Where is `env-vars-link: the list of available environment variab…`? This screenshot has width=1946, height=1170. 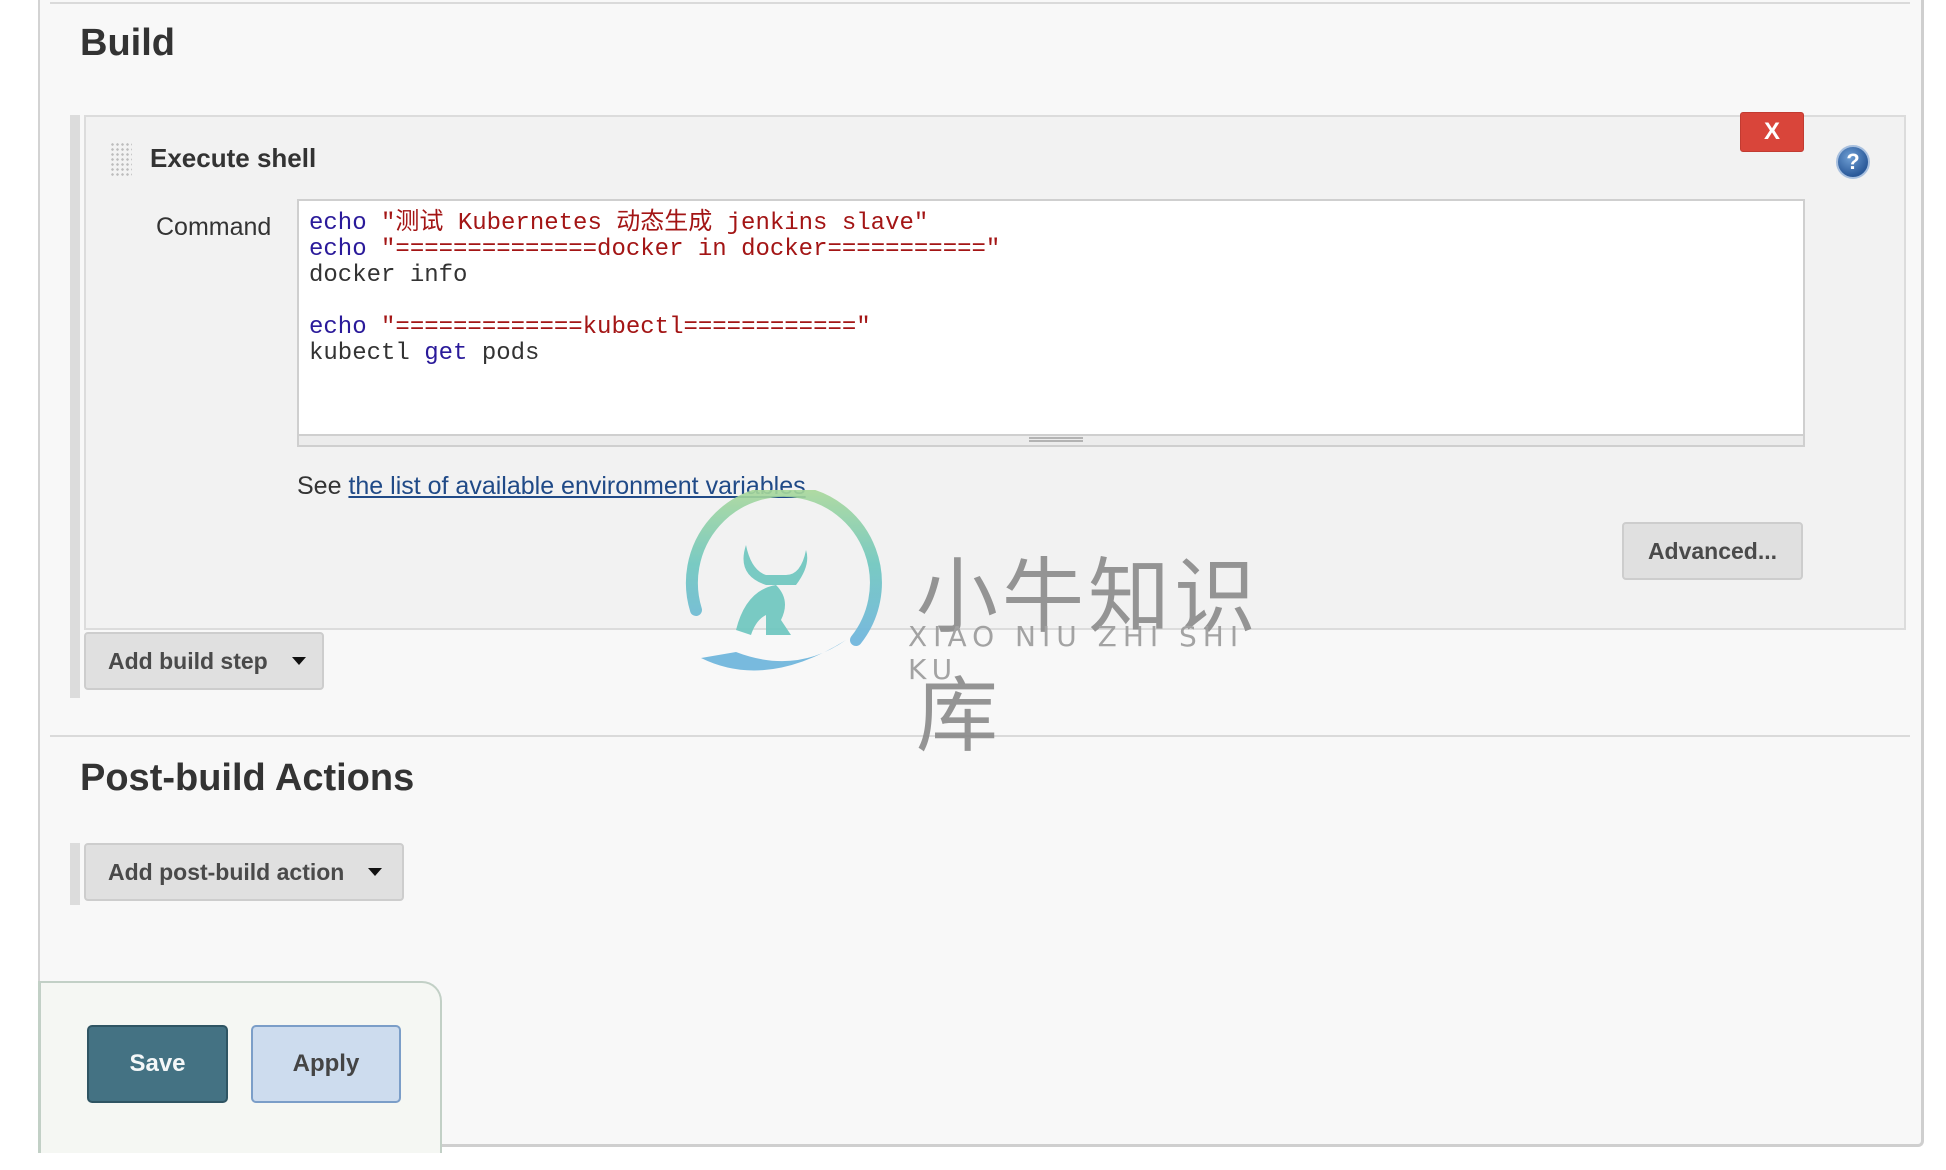 env-vars-link: the list of available environment variab… is located at coordinates (576, 486).